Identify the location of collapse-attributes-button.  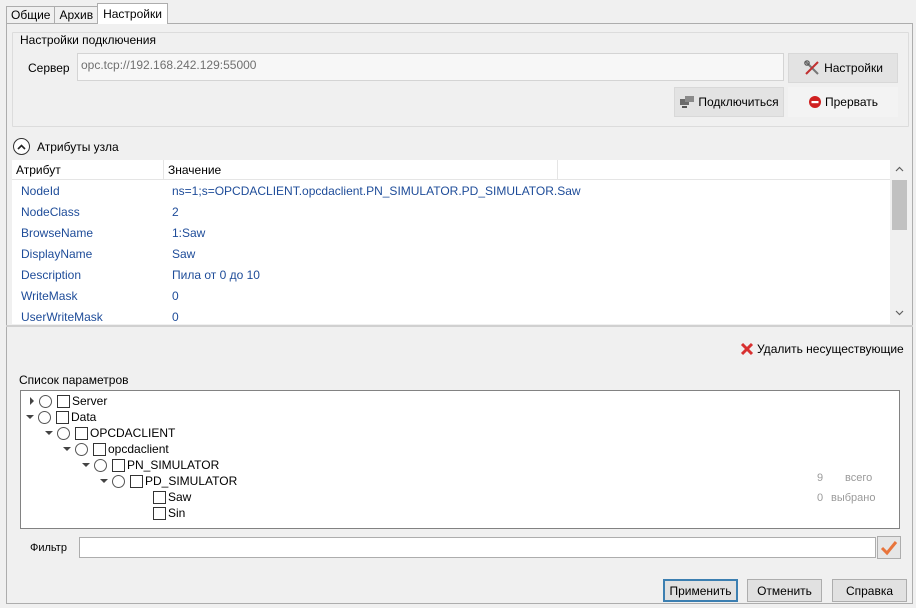
(21, 146).